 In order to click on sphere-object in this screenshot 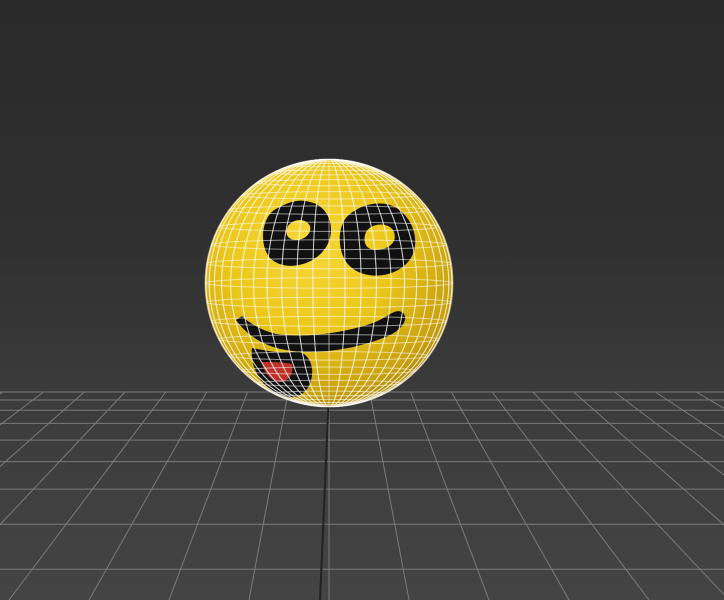, I will do `click(329, 283)`.